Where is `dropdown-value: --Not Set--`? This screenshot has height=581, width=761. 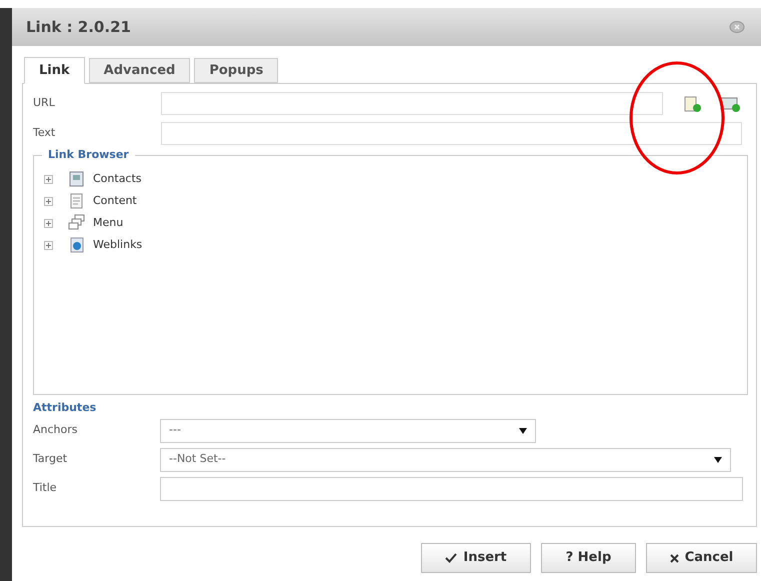
dropdown-value: --Not Set-- is located at coordinates (197, 459).